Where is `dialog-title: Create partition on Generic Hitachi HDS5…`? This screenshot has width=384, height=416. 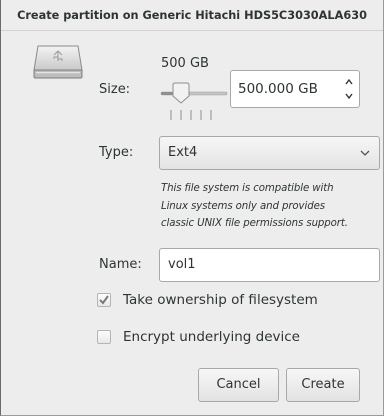 dialog-title: Create partition on Generic Hitachi HDS5… is located at coordinates (192, 15).